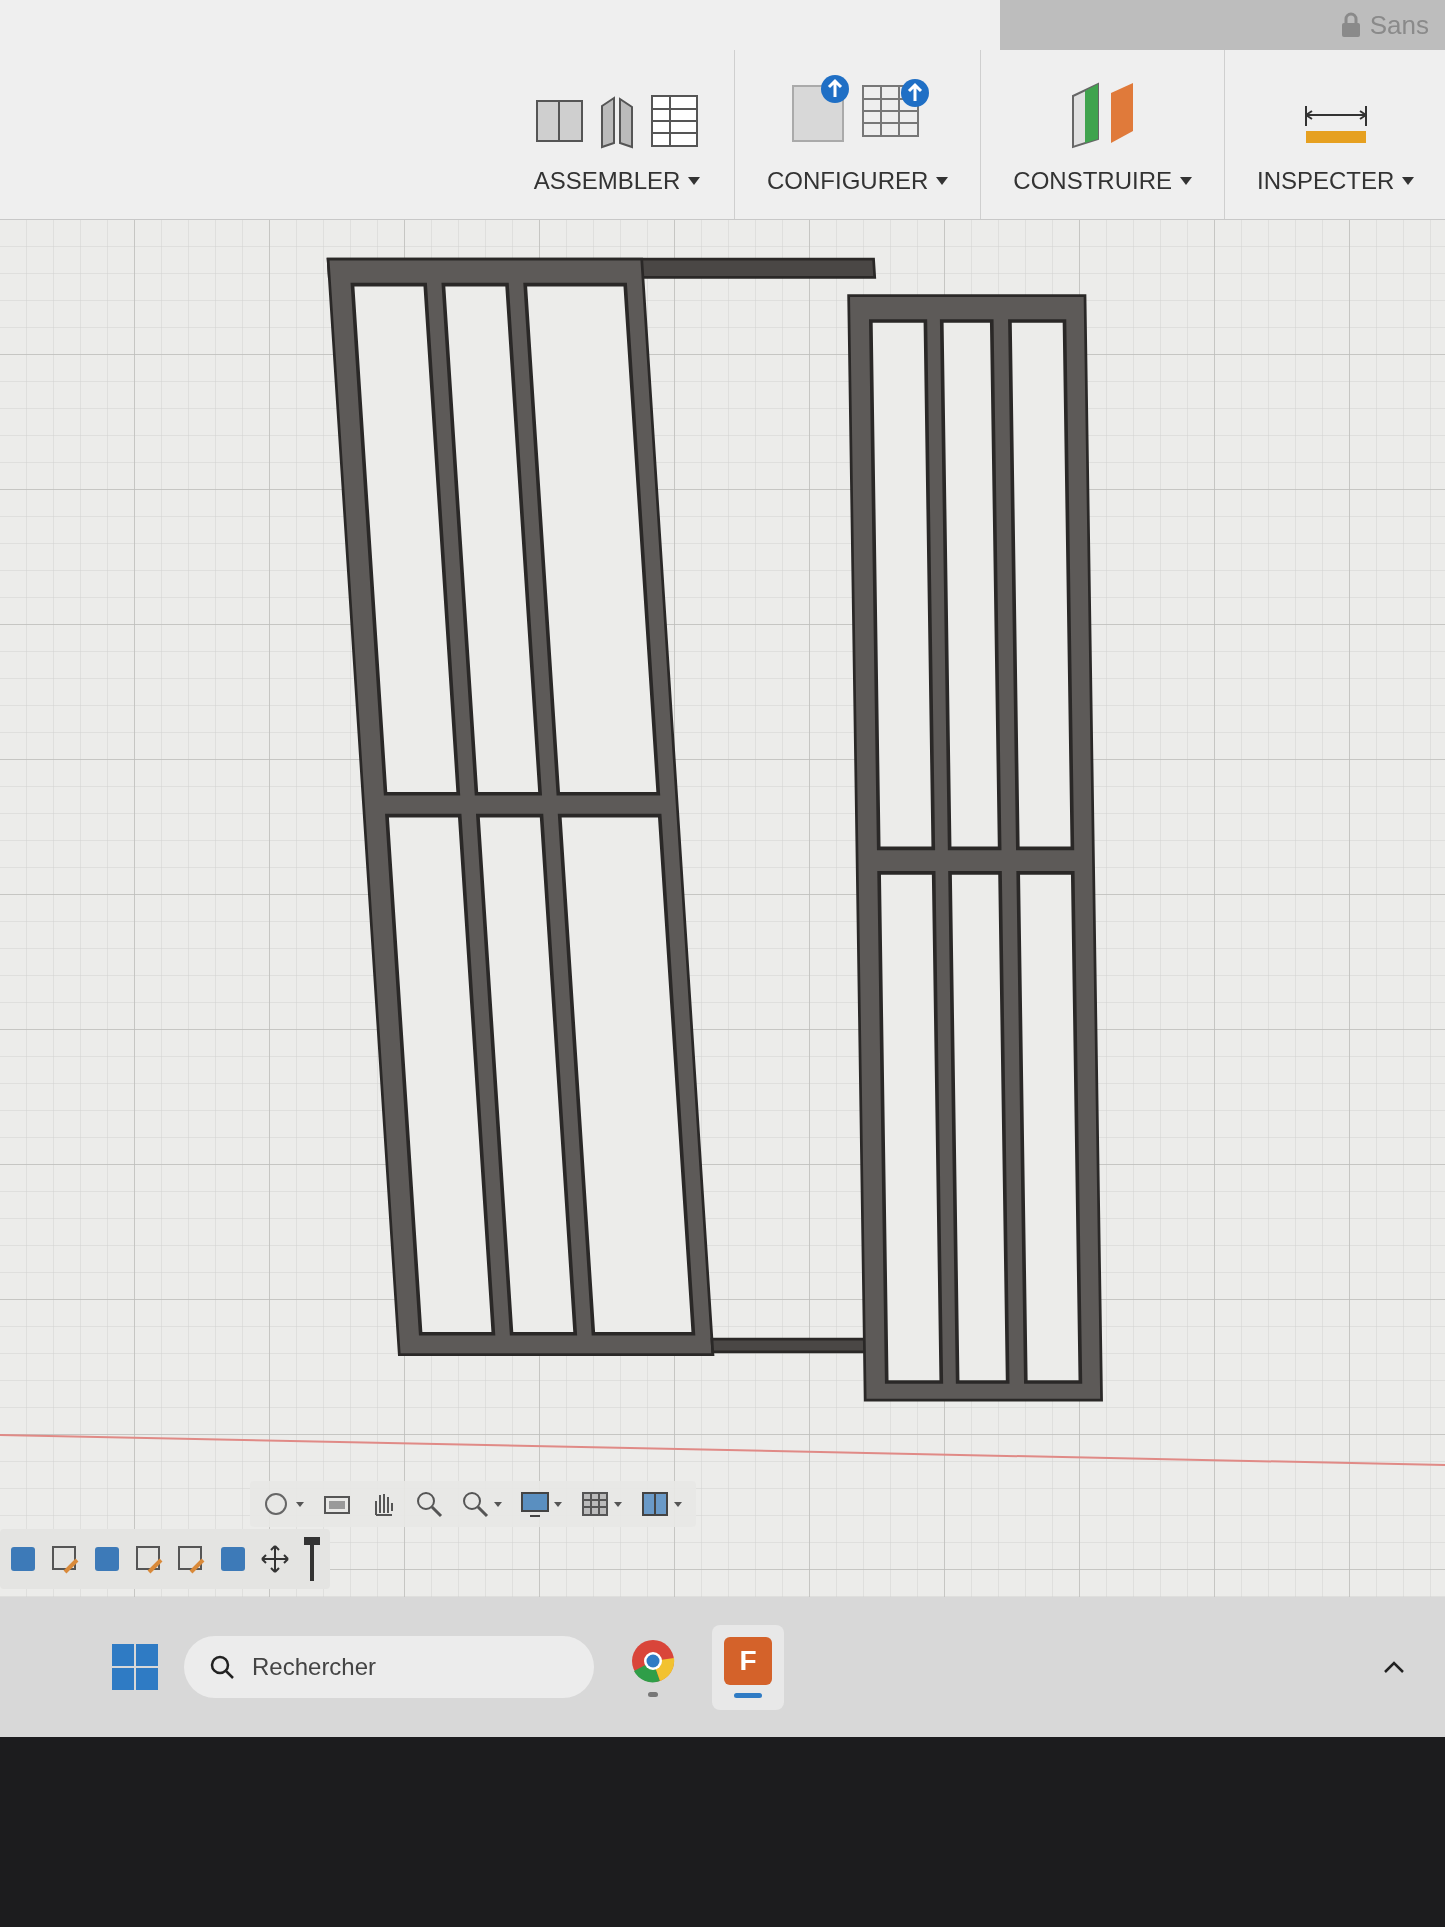 This screenshot has height=1927, width=1445. What do you see at coordinates (858, 181) in the screenshot?
I see `toolbar-menu-button: CONFIGURER` at bounding box center [858, 181].